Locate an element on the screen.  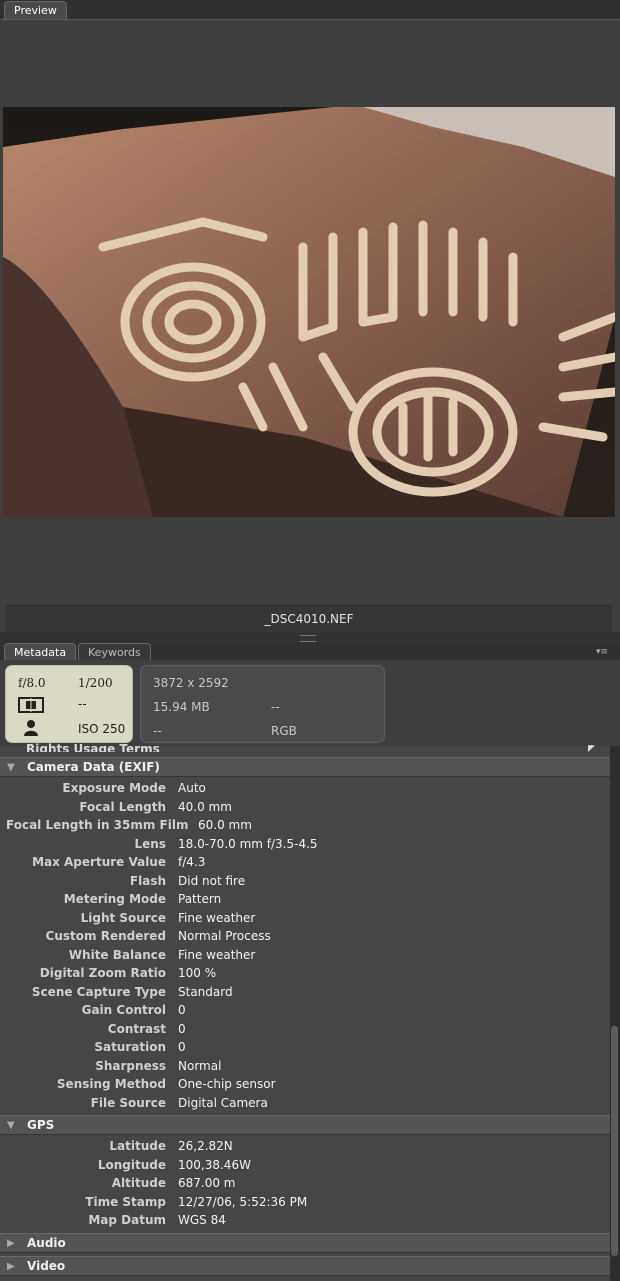
metadata-tabbar: Metadata Keywords ▾≡ is located at coordinates (310, 652).